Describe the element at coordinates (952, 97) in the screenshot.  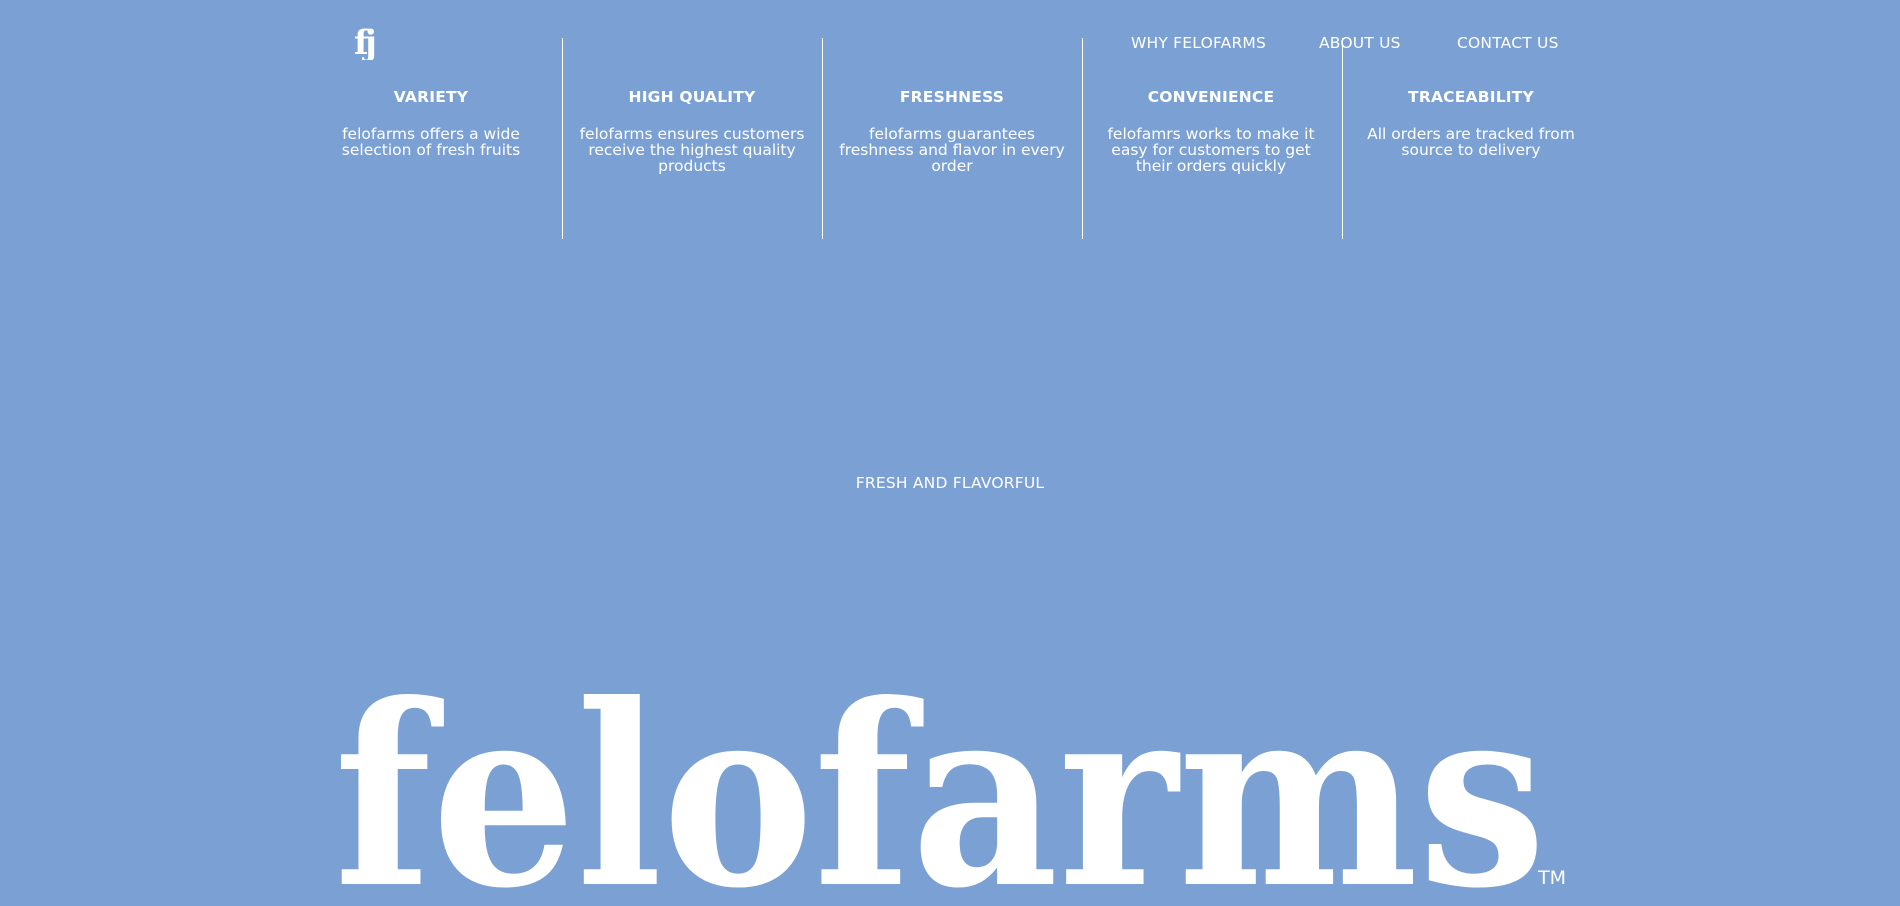
I see `feature-title: FRESHNESS` at that location.